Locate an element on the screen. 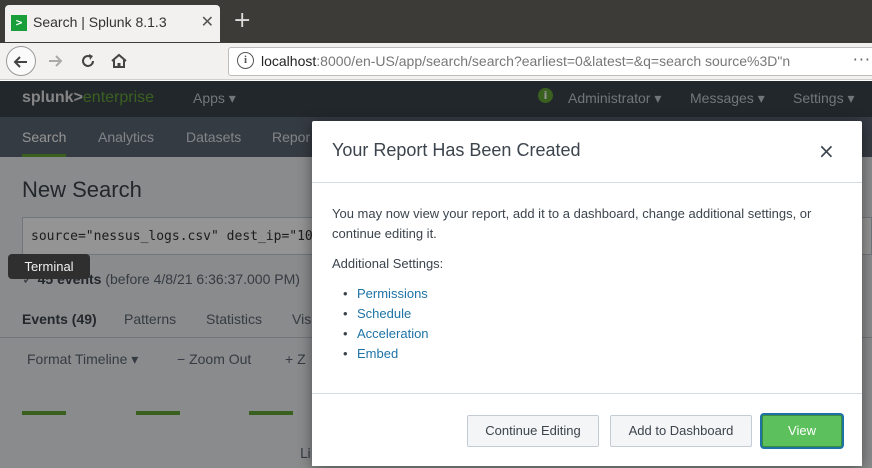 The height and width of the screenshot is (468, 872). forward-arrow-icon is located at coordinates (56, 61).